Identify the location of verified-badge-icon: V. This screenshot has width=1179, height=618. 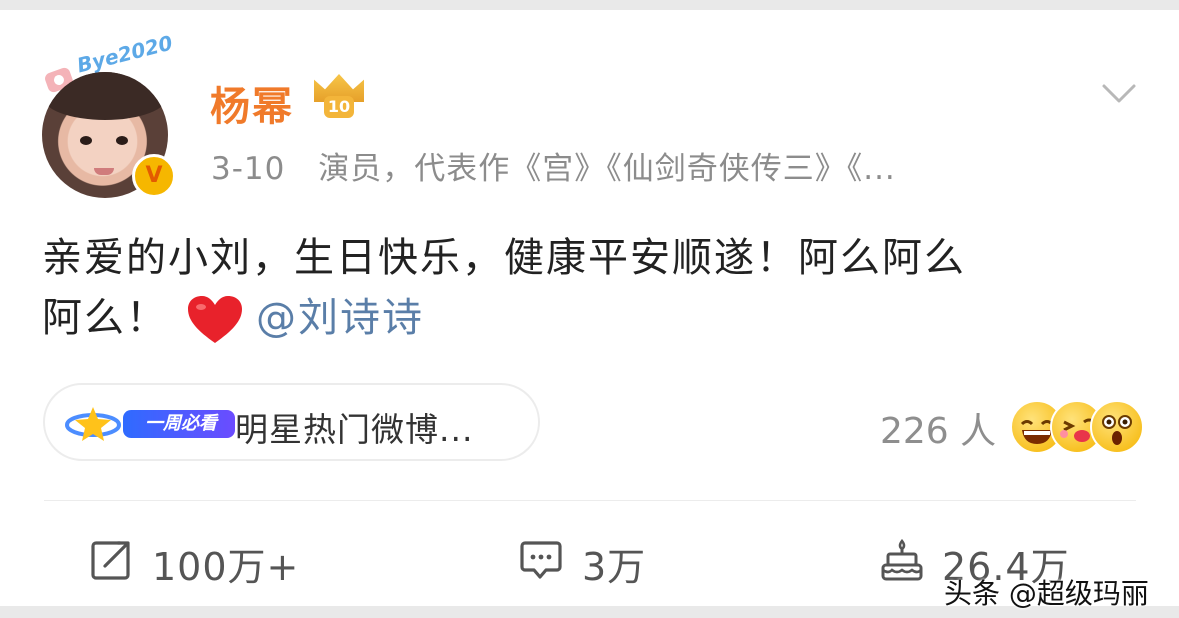
(154, 176).